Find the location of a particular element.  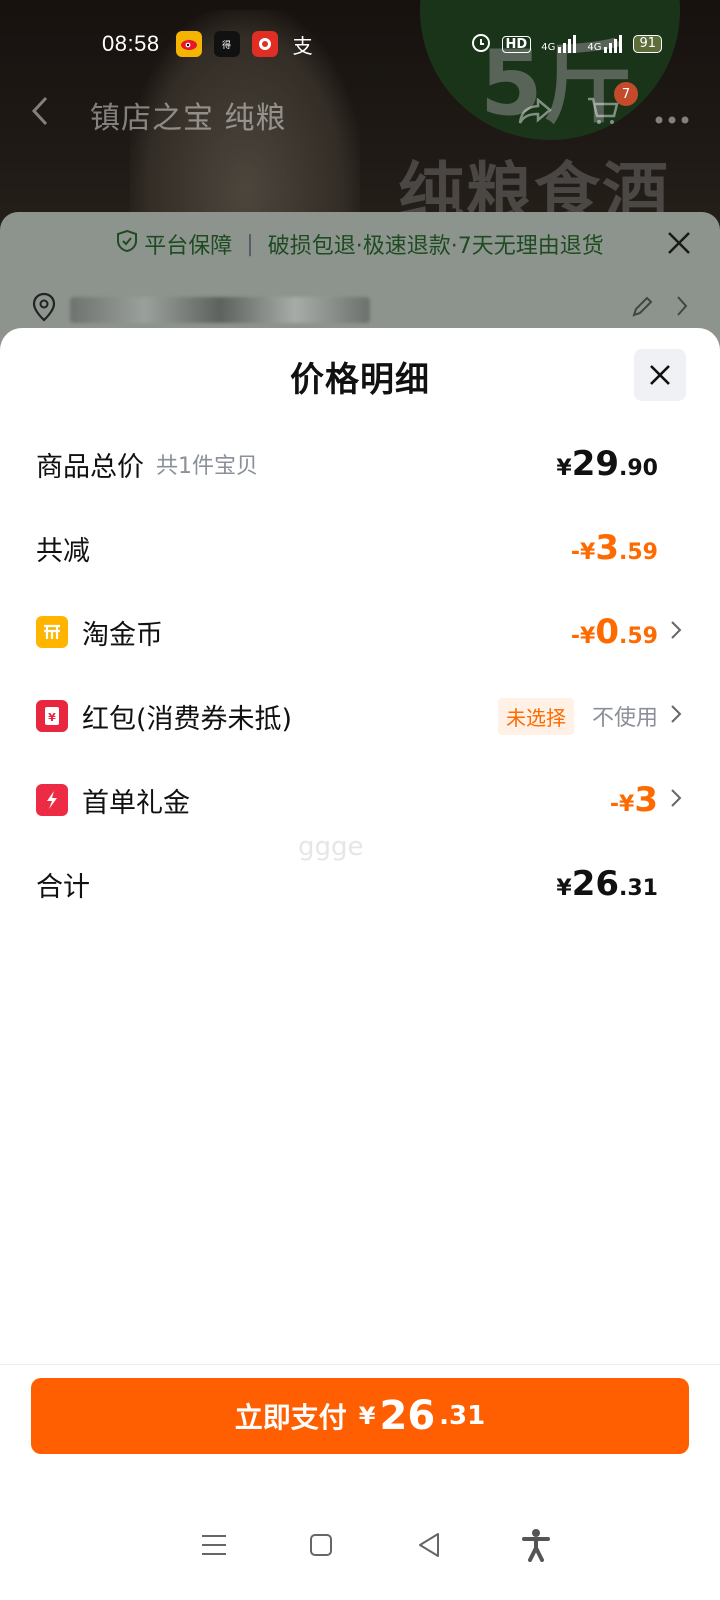

signal-4g-icon: 4G is located at coordinates (559, 44).